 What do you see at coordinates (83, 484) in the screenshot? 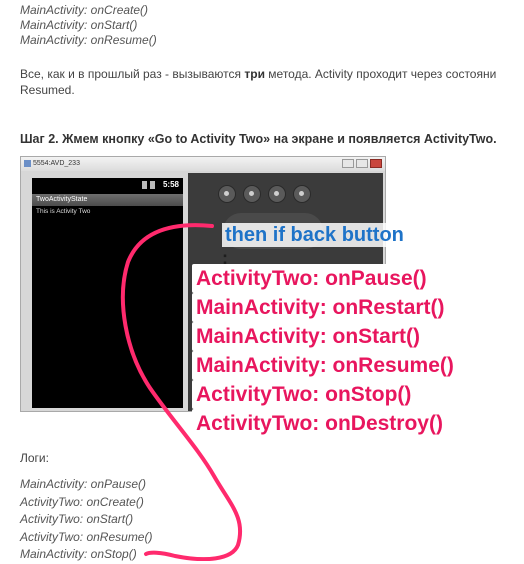
I see `log-line: MainActivity: onPause()` at bounding box center [83, 484].